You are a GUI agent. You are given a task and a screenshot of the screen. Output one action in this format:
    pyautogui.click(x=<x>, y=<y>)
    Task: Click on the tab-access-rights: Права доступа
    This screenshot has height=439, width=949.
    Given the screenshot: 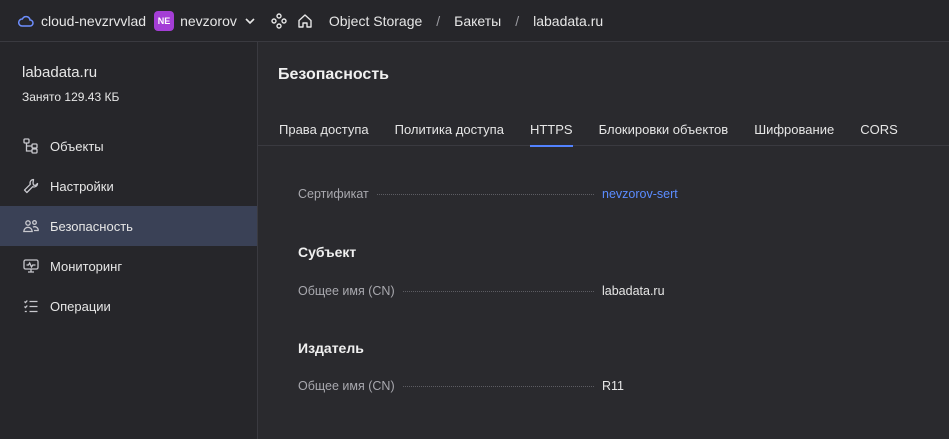 What is the action you would take?
    pyautogui.click(x=324, y=129)
    